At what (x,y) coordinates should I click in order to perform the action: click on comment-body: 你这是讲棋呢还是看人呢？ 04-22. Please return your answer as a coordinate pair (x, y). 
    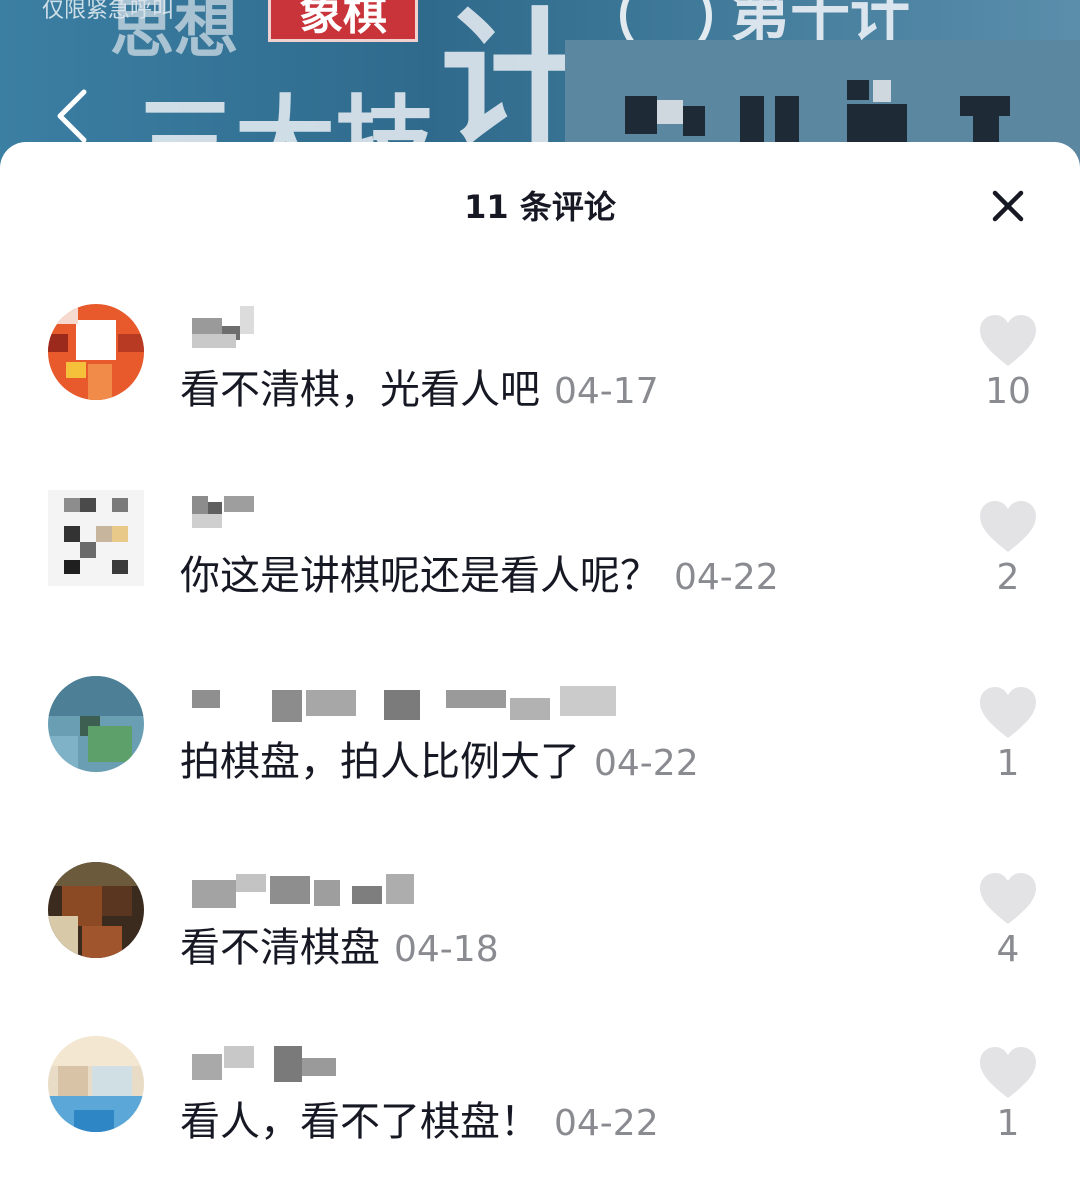
    Looking at the image, I should click on (479, 577).